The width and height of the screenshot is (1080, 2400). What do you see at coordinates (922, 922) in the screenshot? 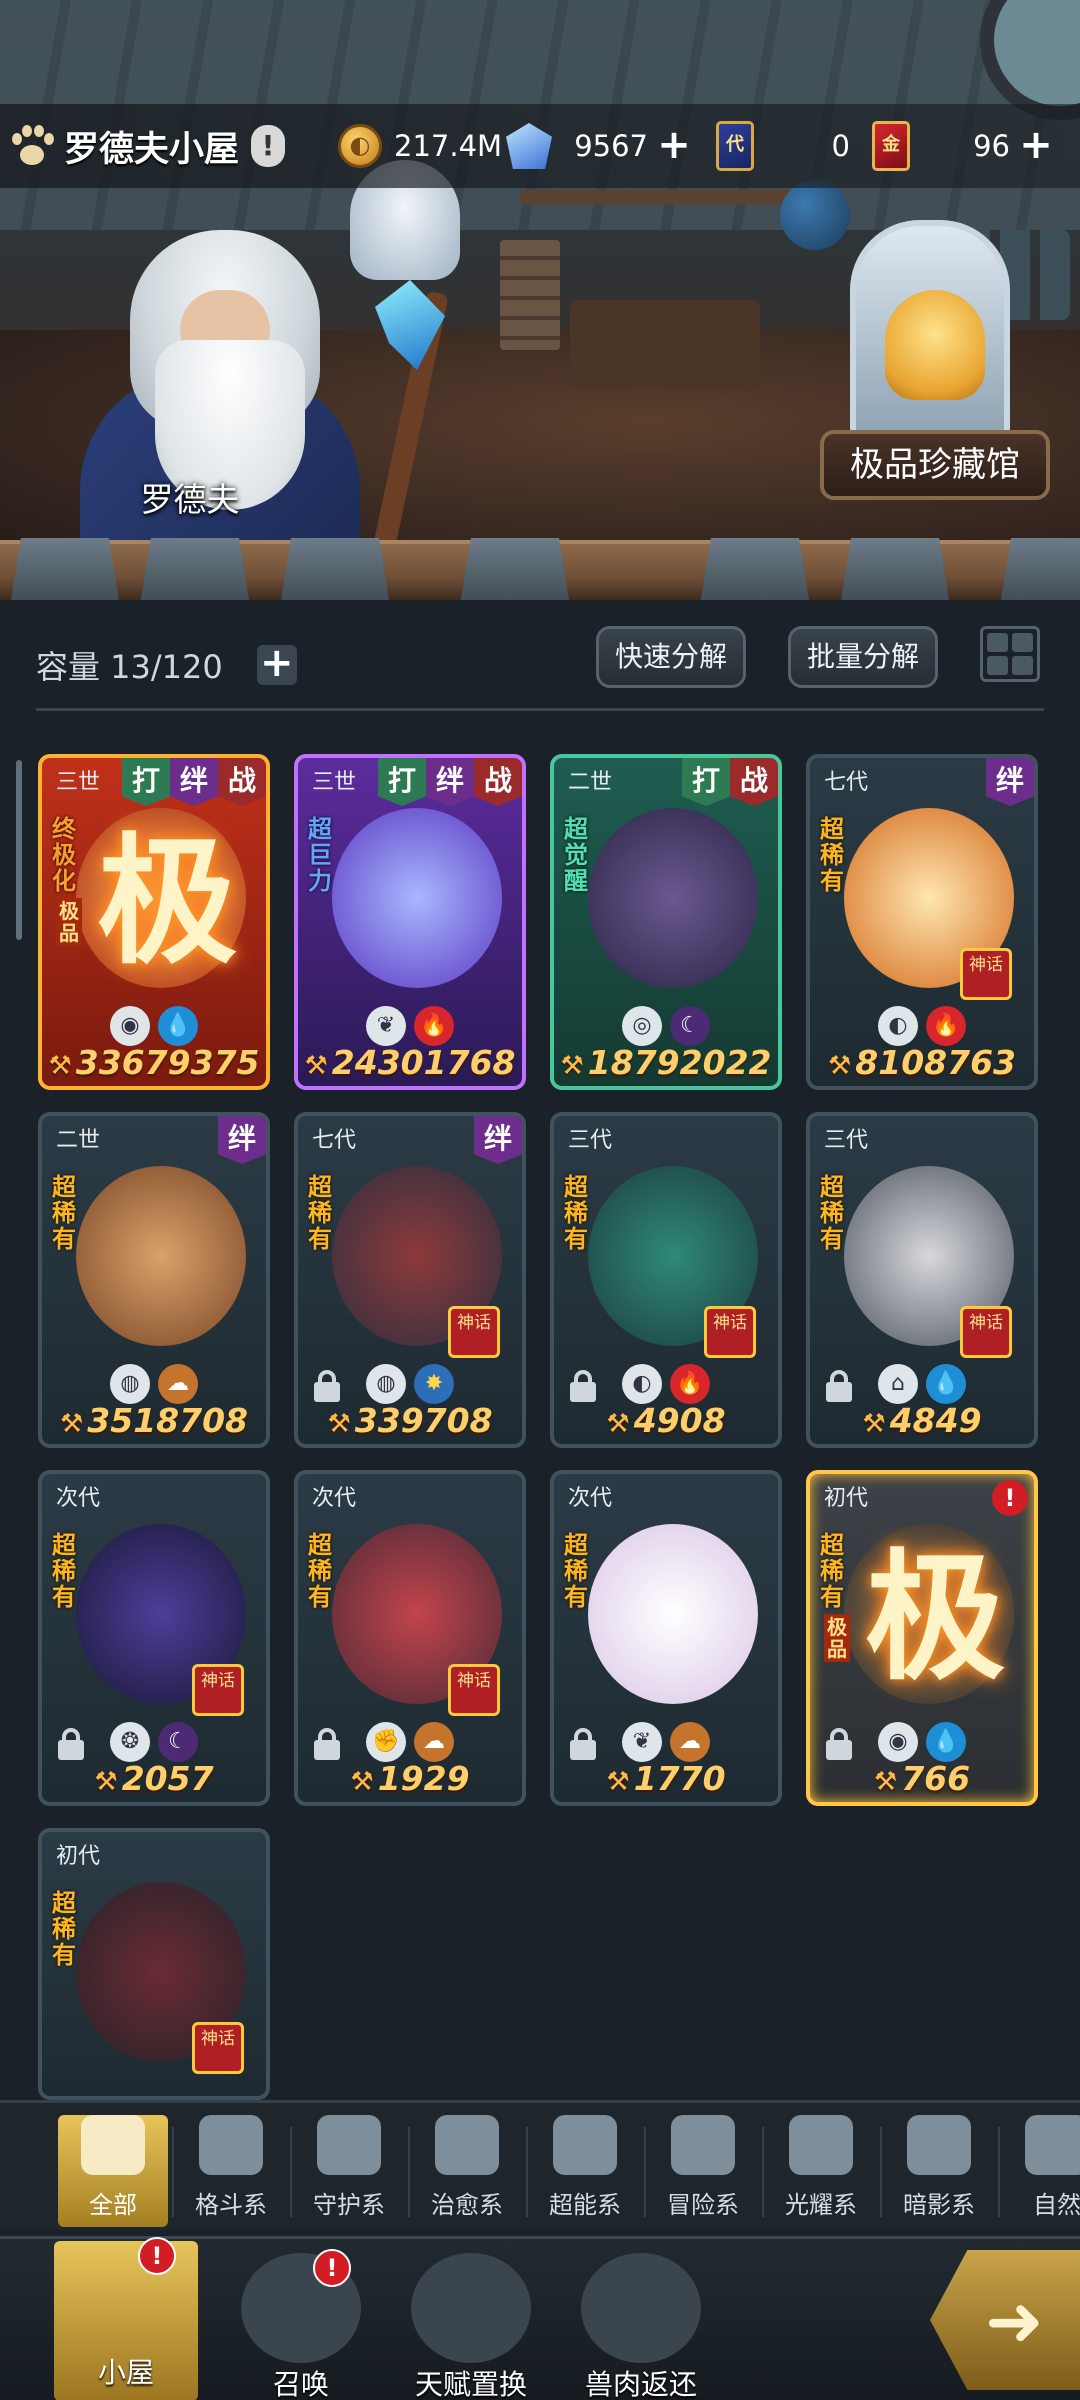
I see `pet-card: 七代 绊超稀有神话 ◐🔥8108763` at bounding box center [922, 922].